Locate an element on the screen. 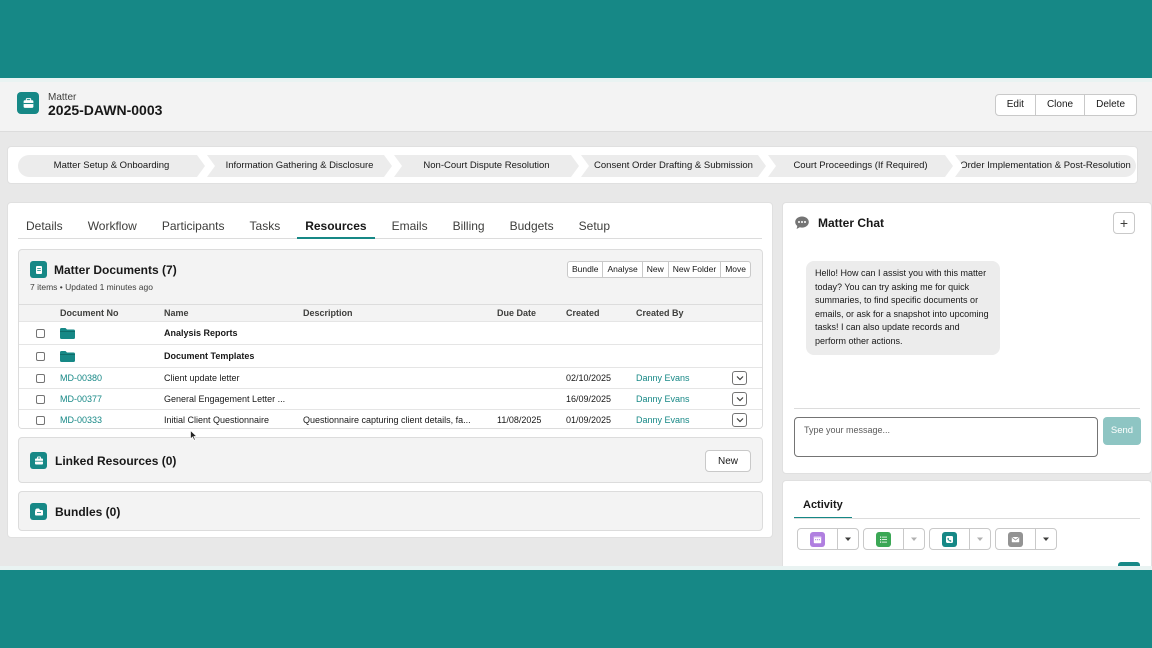 The height and width of the screenshot is (648, 1152). new-event-button is located at coordinates (828, 539).